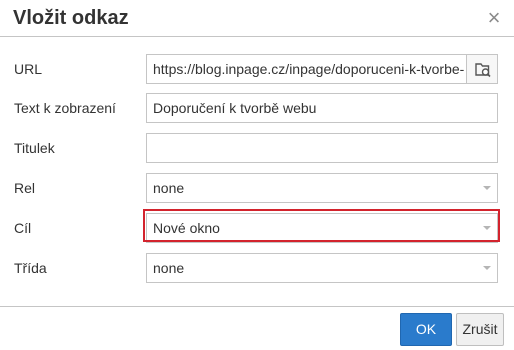 The width and height of the screenshot is (514, 350). I want to click on close-icon: ×, so click(494, 18).